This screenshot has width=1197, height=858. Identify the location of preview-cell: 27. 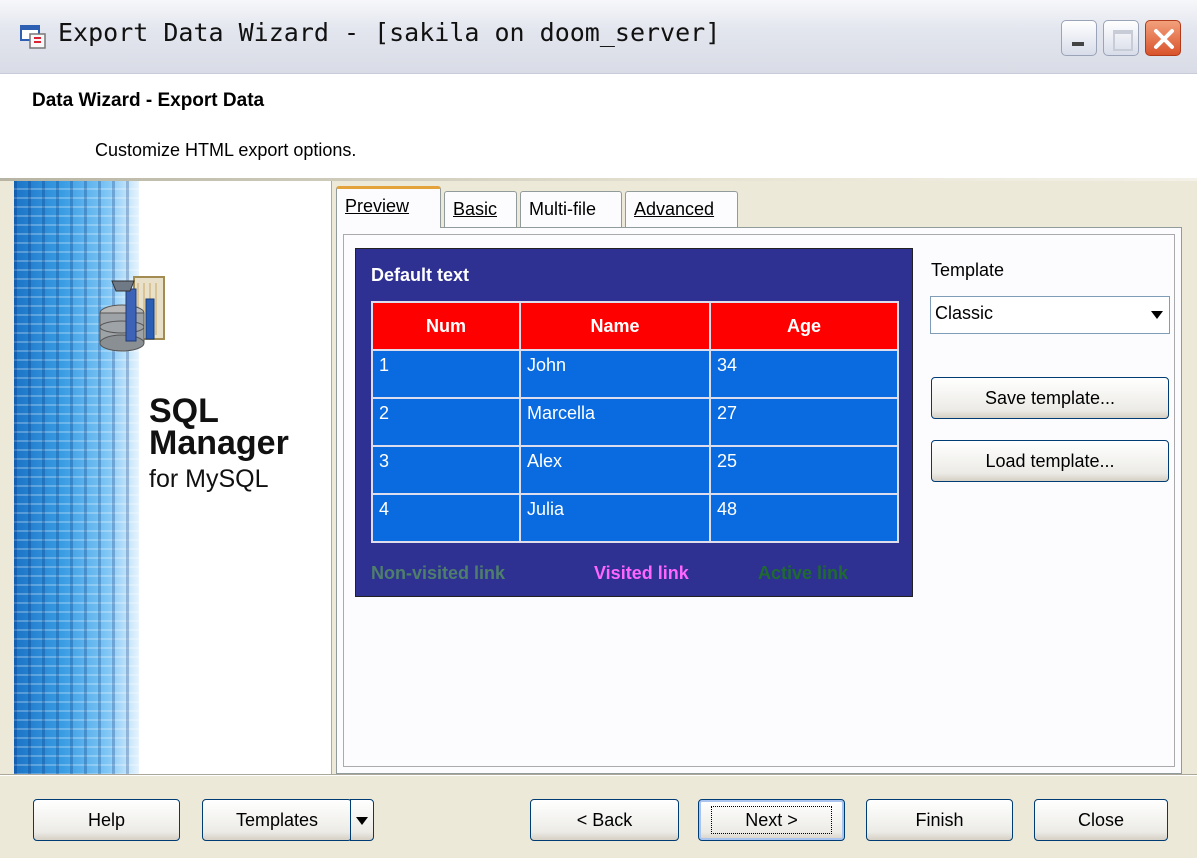
(804, 422).